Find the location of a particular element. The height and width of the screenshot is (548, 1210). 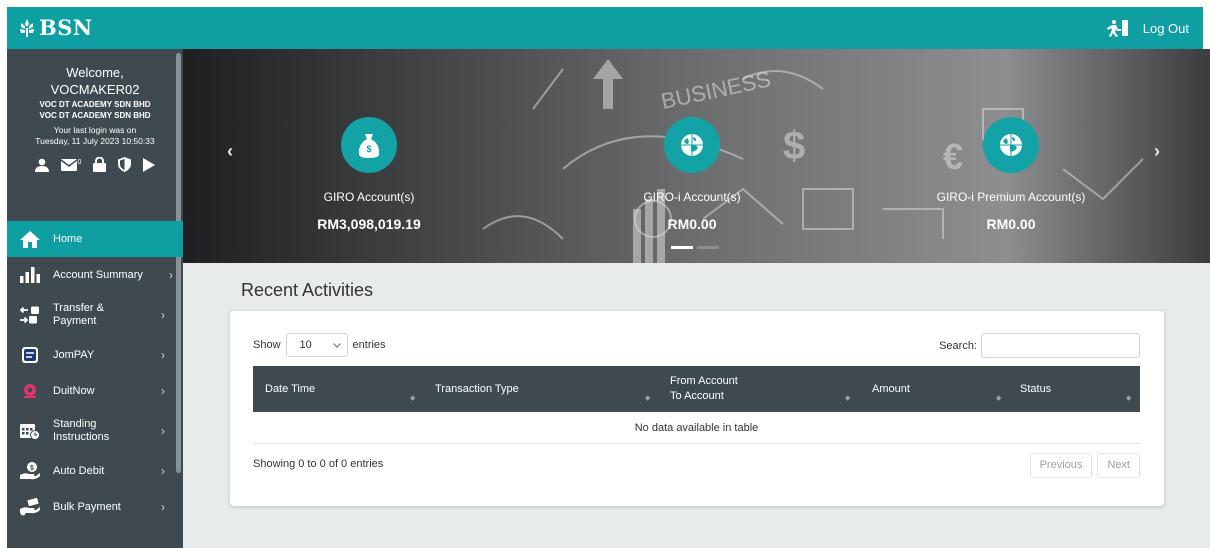

money-bag-icon: $ is located at coordinates (369, 145).